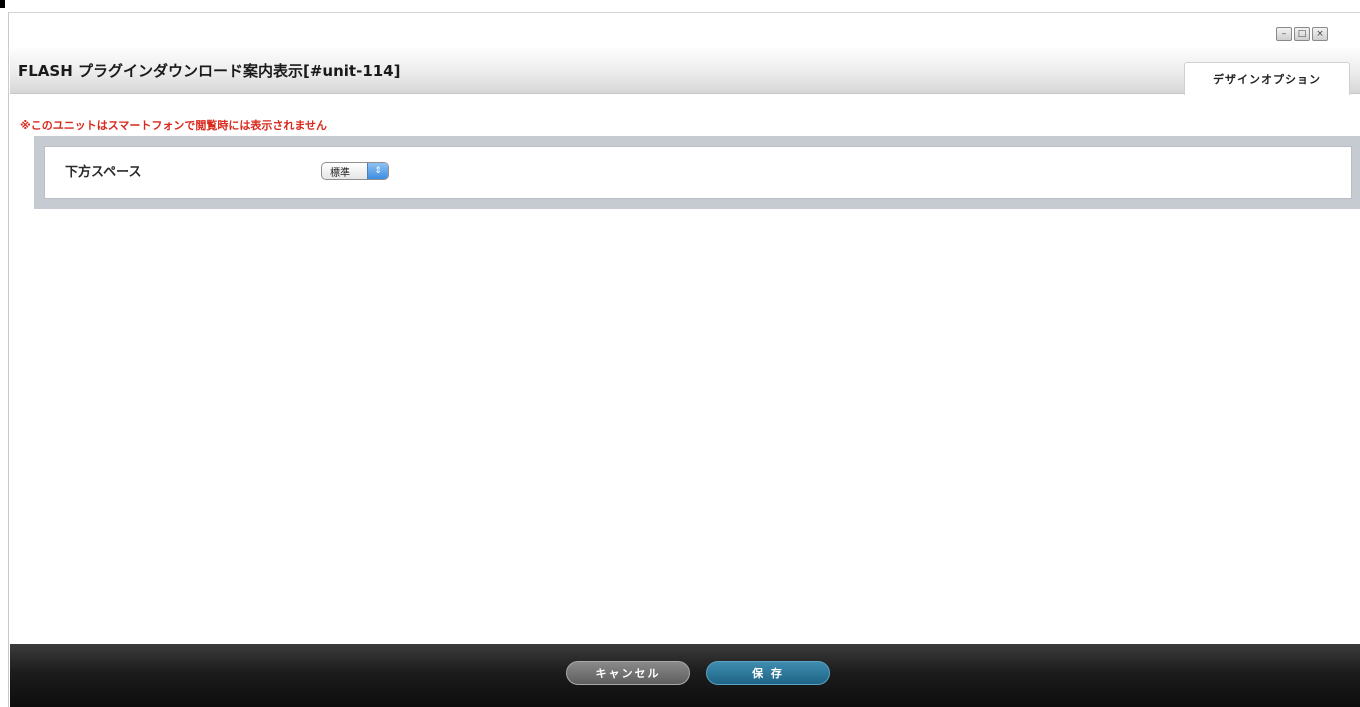 This screenshot has height=707, width=1360. I want to click on window-controls: – □ ×, so click(1318, 35).